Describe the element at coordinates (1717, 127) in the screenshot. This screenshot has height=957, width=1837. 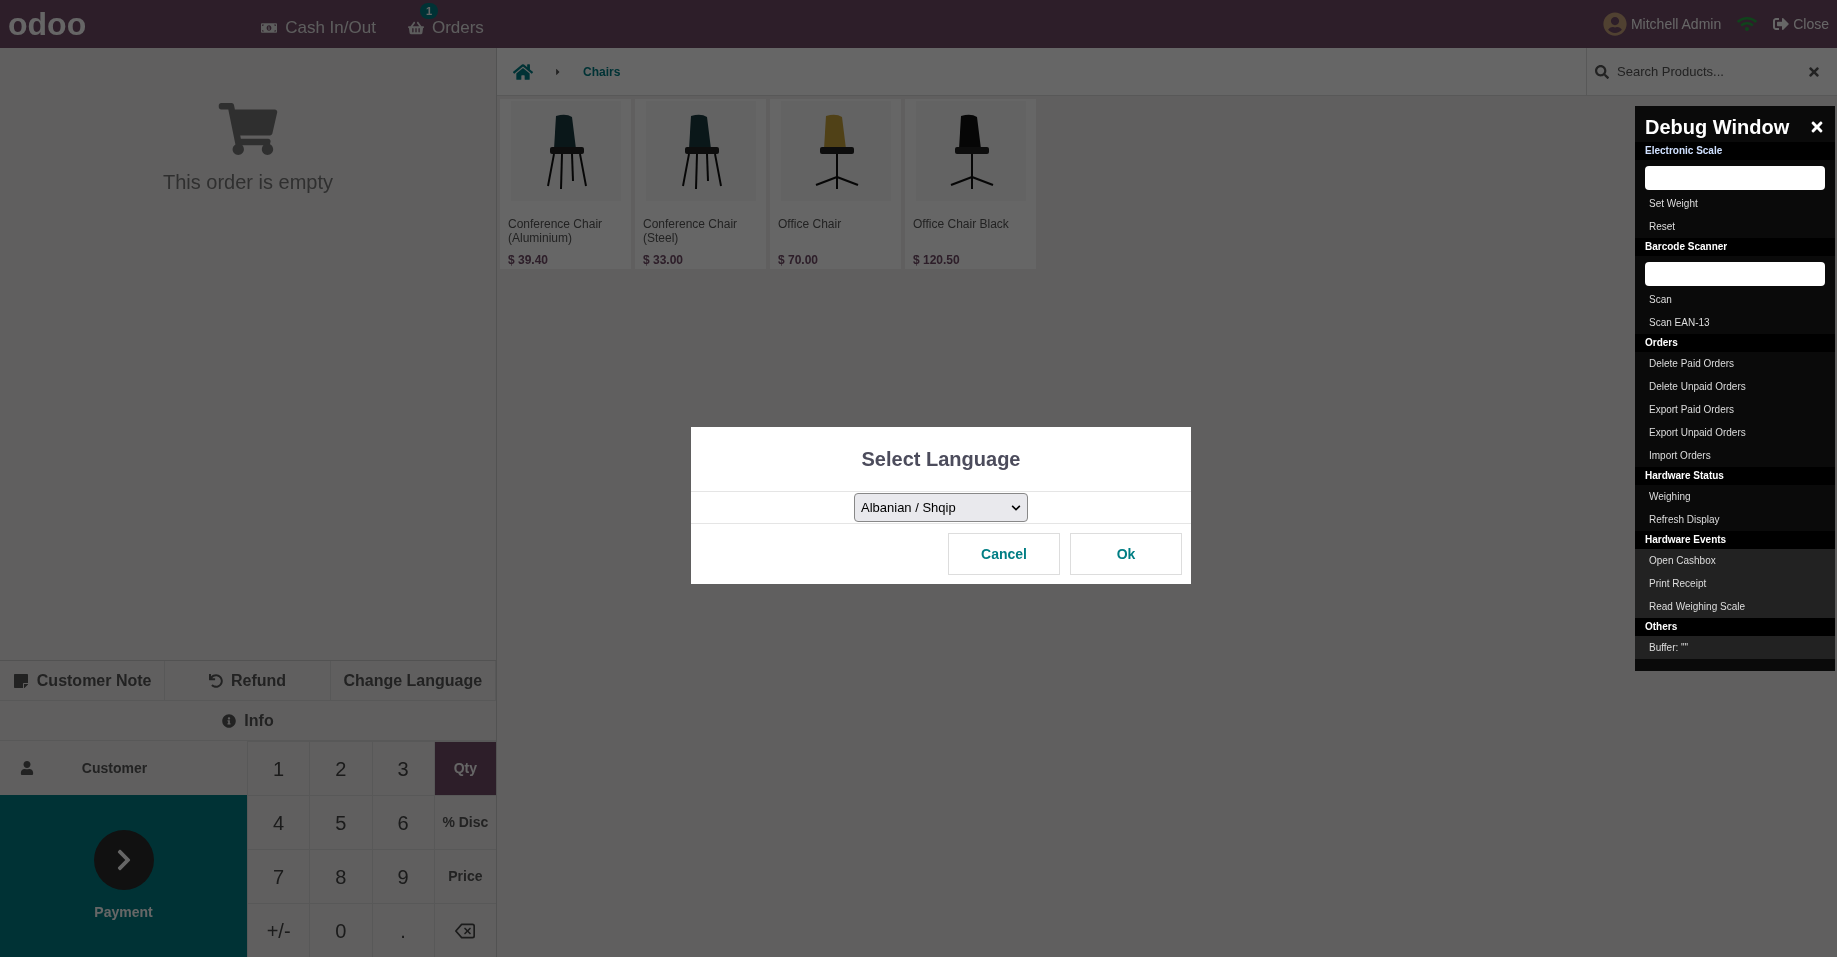
I see `debug-title: Debug Window` at that location.